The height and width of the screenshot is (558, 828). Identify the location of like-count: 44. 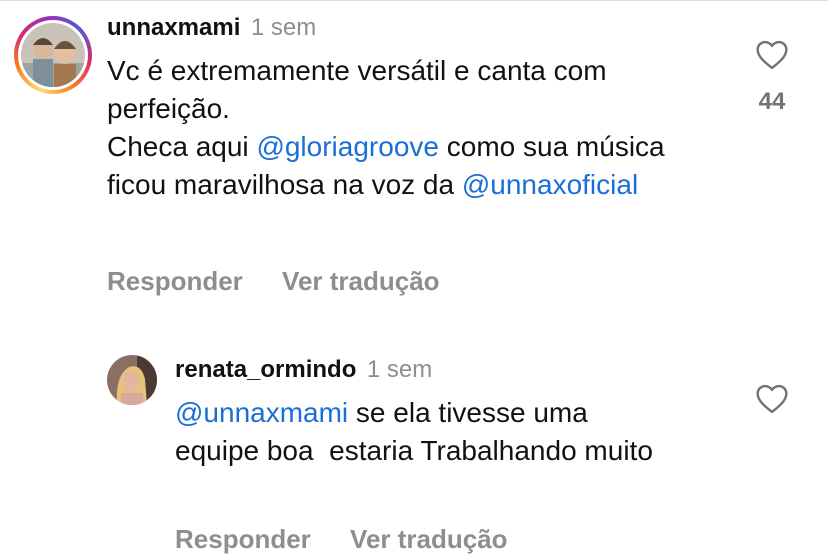
(772, 101).